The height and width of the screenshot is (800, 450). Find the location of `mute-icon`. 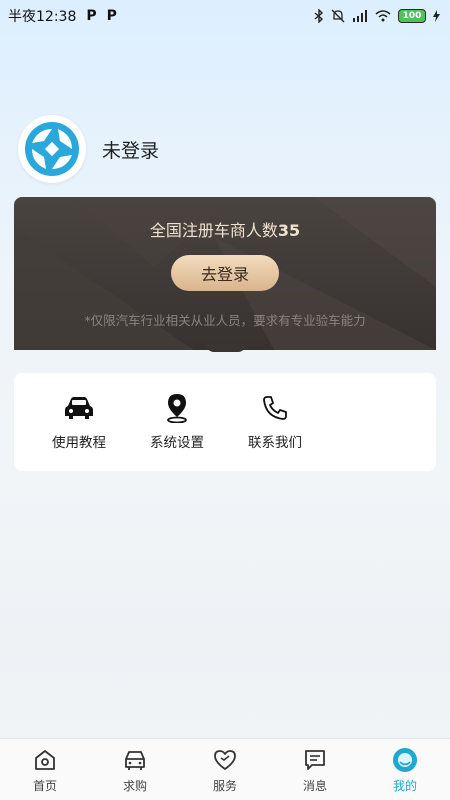

mute-icon is located at coordinates (338, 16).